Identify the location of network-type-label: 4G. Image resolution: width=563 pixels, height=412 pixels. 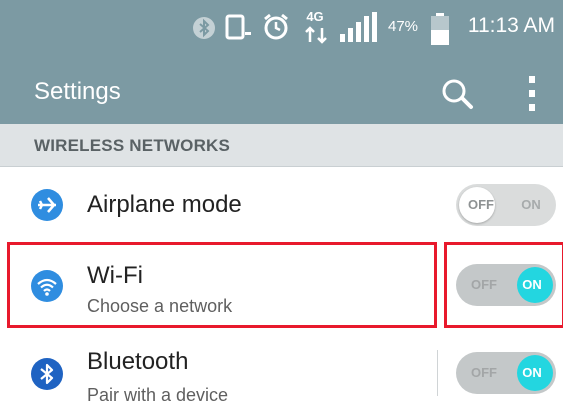
(315, 16).